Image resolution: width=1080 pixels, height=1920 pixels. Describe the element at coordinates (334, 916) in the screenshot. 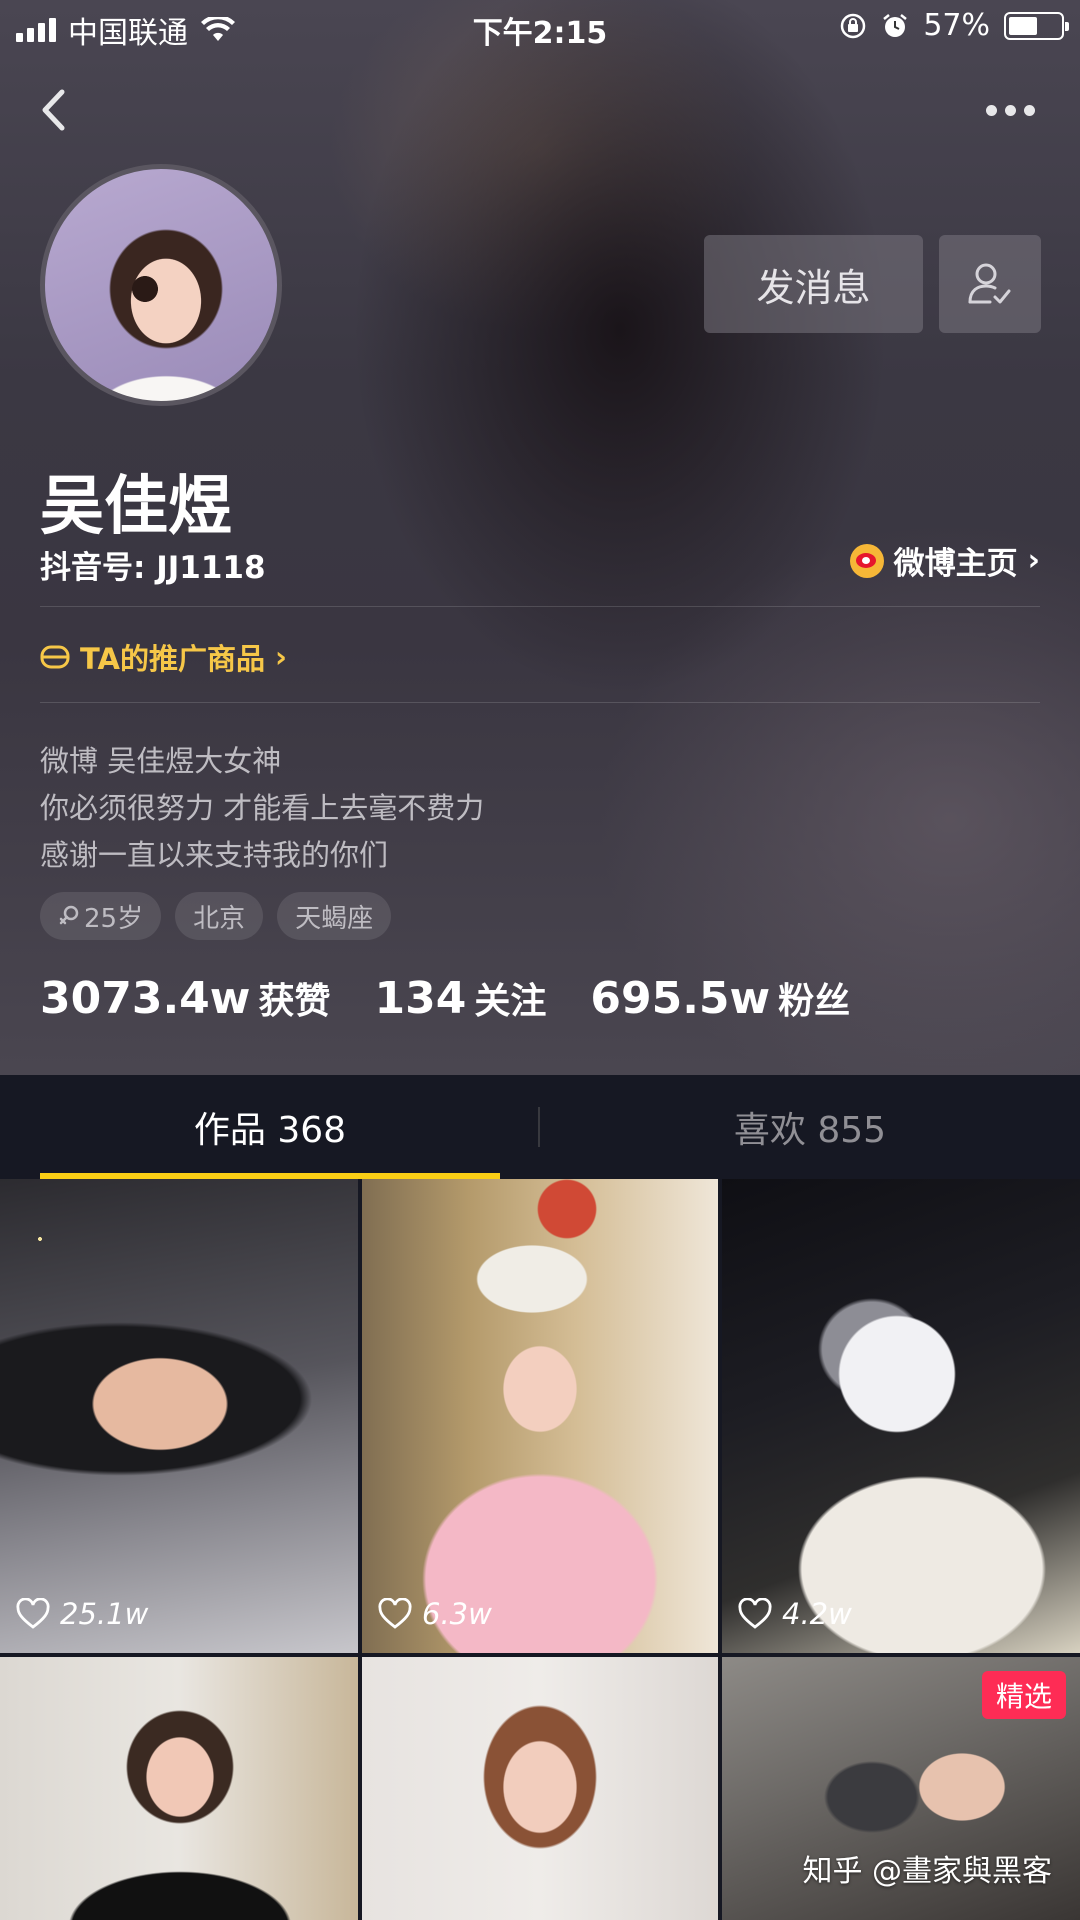

I see `zodiac-tag: 天蝎座` at that location.